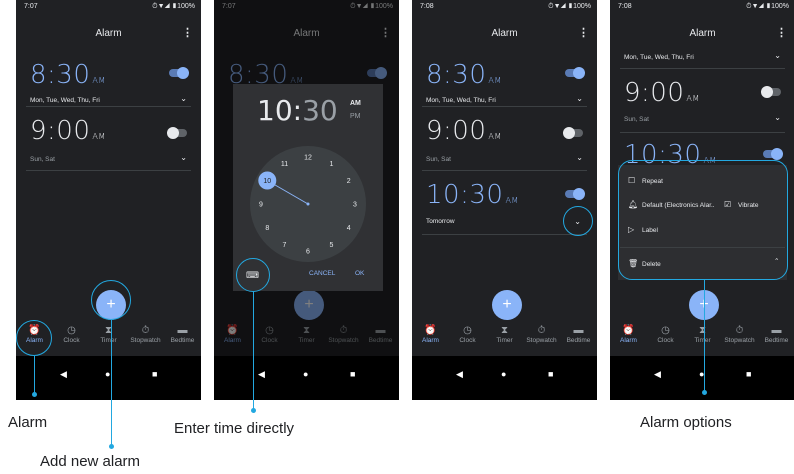 The width and height of the screenshot is (794, 474). What do you see at coordinates (285, 245) in the screenshot?
I see `dial-hour-7: 7` at bounding box center [285, 245].